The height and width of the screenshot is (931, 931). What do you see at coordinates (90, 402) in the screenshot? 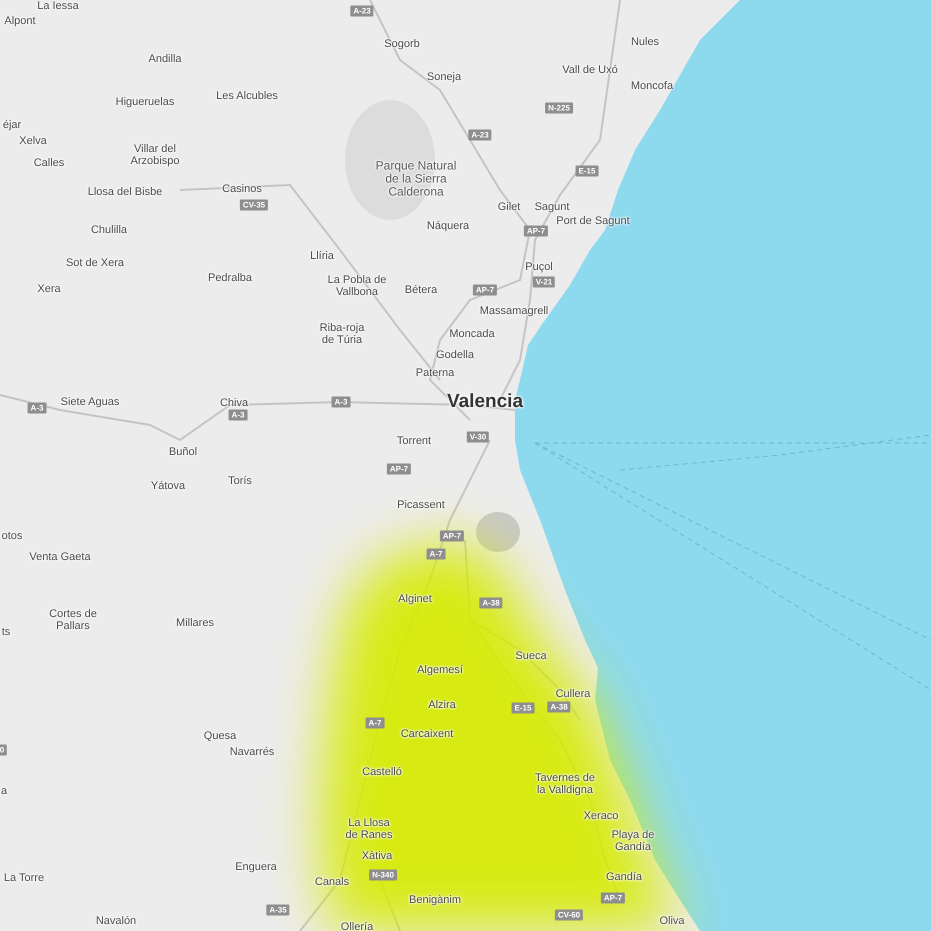
I see `place-label: Siete Aguas` at bounding box center [90, 402].